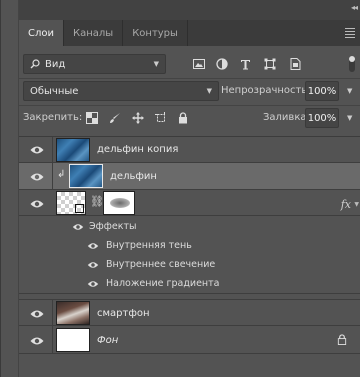  I want to click on effect-row-inner-shadow: Внутренняя тень, so click(189, 246).